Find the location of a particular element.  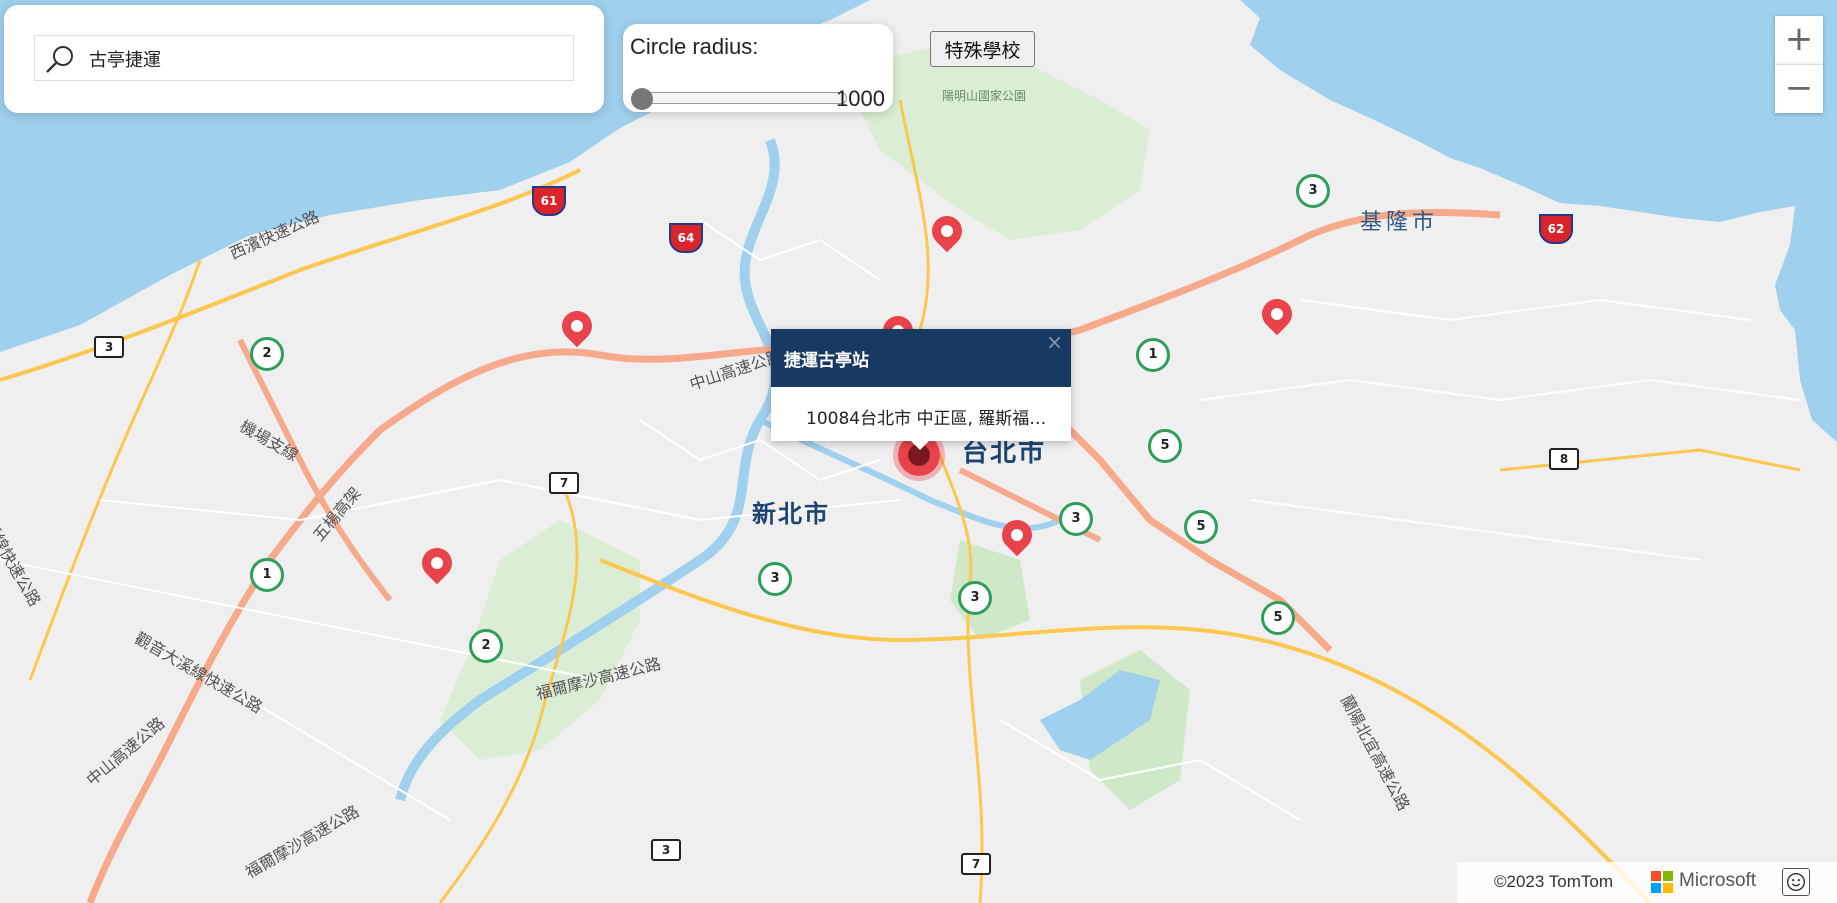

popup-header: 捷運古亭站 × is located at coordinates (921, 358).